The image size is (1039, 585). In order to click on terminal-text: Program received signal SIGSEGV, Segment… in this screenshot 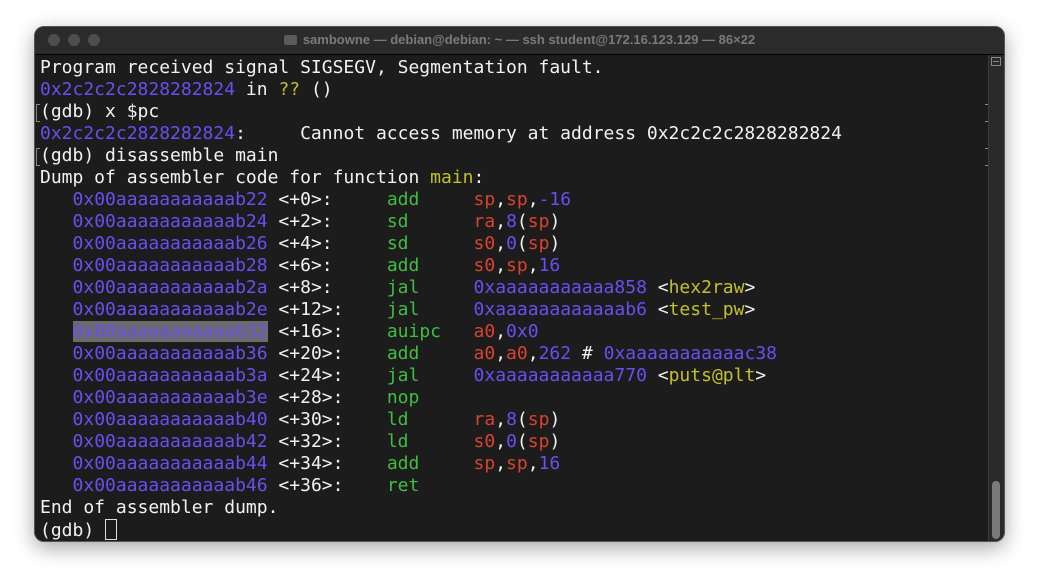, I will do `click(322, 67)`.